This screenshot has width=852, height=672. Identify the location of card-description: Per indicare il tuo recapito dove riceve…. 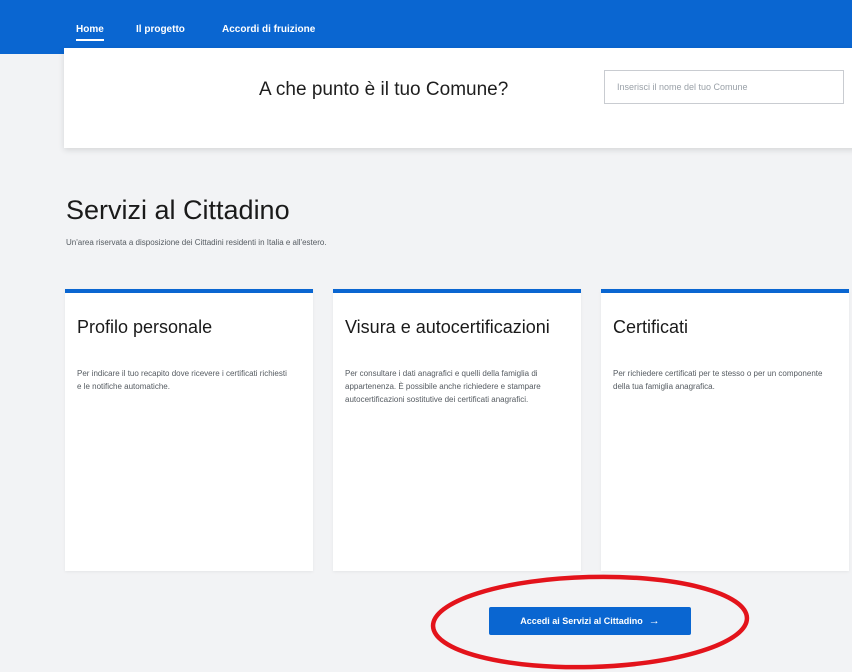
(182, 380).